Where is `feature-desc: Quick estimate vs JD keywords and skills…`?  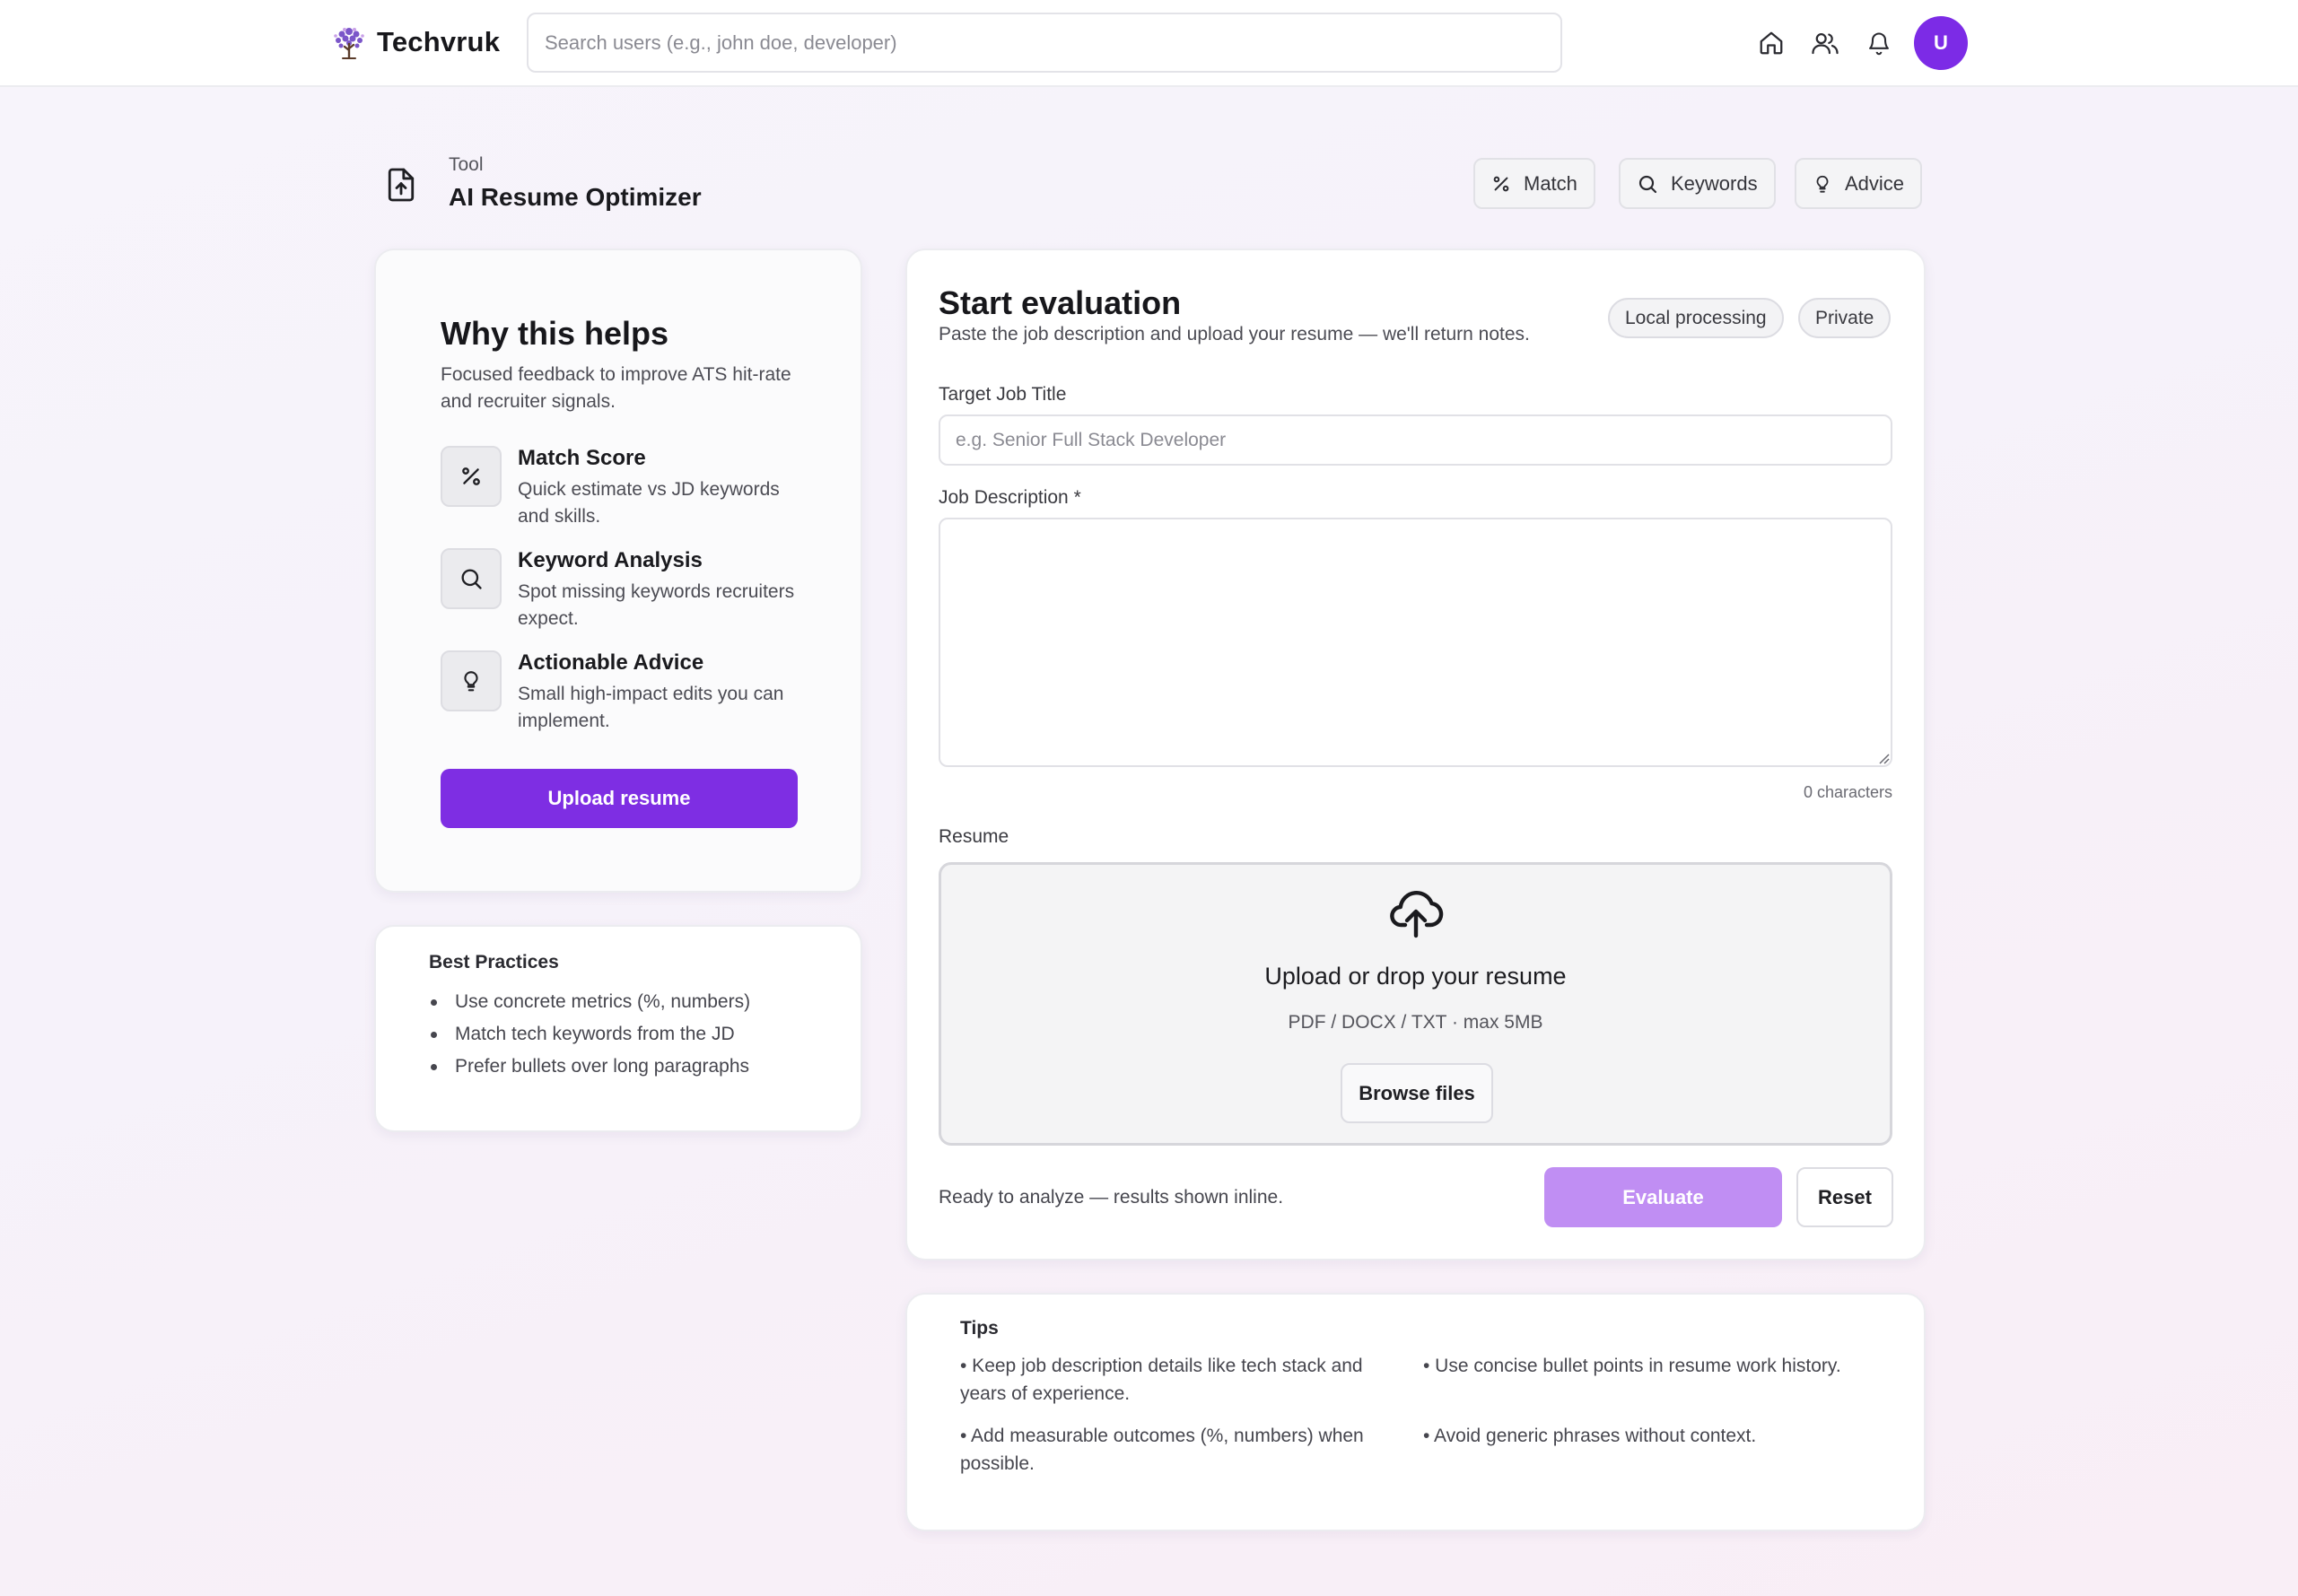 feature-desc: Quick estimate vs JD keywords and skills… is located at coordinates (649, 503).